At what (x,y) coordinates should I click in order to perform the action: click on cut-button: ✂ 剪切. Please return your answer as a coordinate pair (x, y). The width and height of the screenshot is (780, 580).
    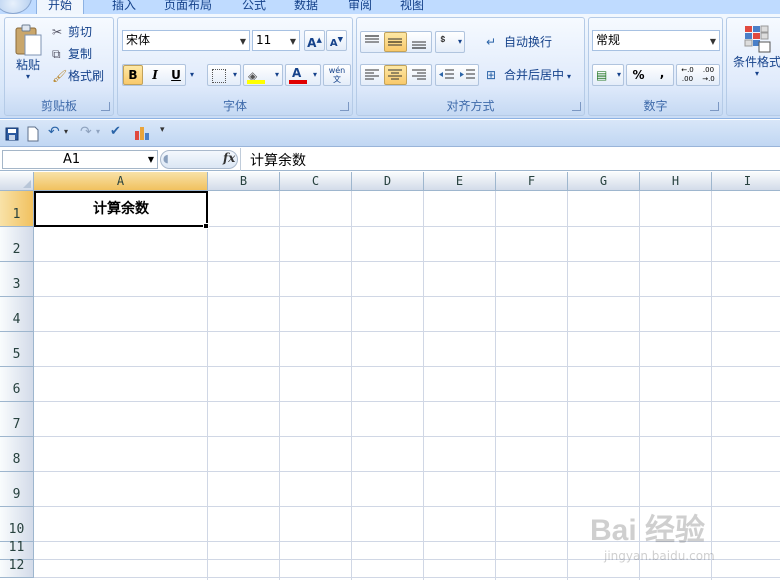
    Looking at the image, I should click on (81, 31).